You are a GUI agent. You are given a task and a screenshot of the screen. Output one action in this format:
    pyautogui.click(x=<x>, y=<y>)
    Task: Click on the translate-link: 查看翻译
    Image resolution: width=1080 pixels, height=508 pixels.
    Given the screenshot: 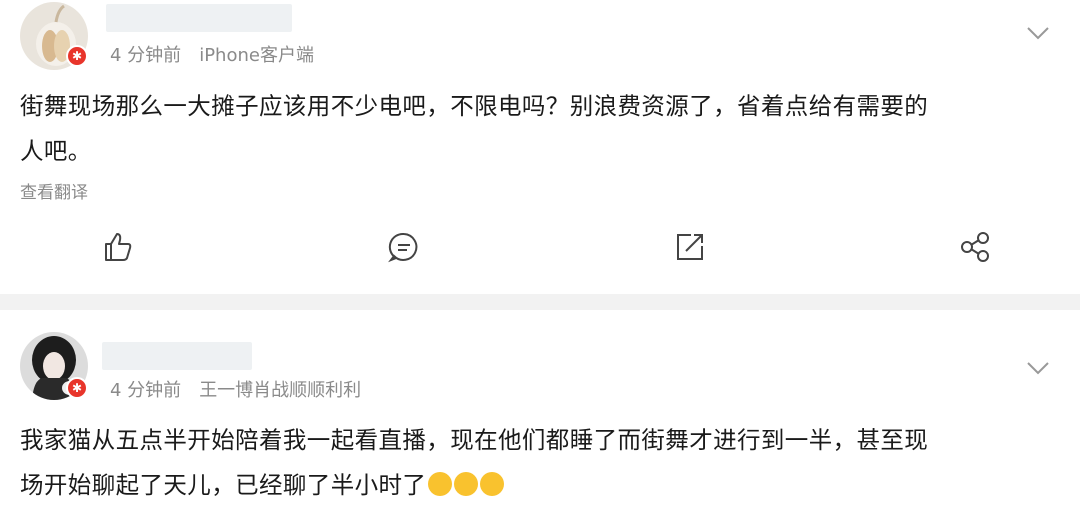 What is the action you would take?
    pyautogui.click(x=54, y=190)
    